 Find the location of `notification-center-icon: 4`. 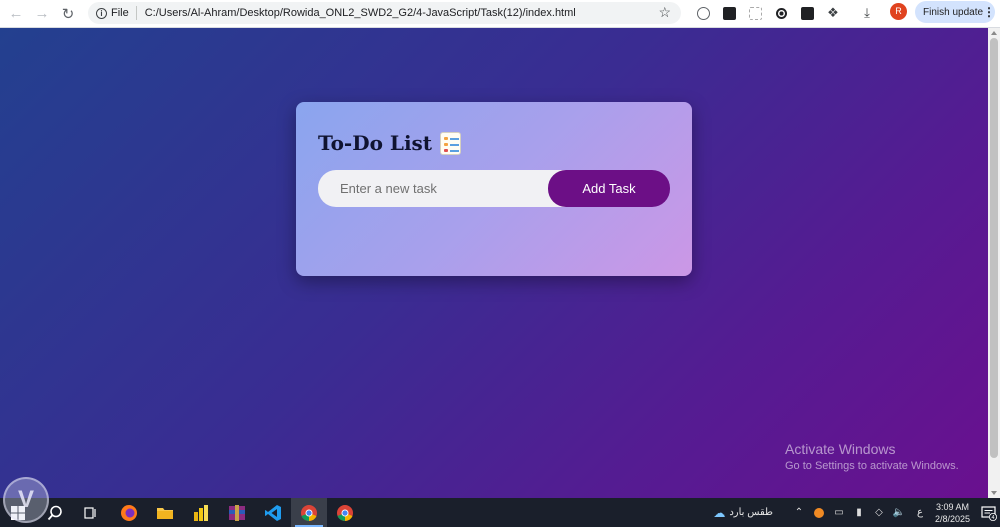

notification-center-icon: 4 is located at coordinates (989, 512).